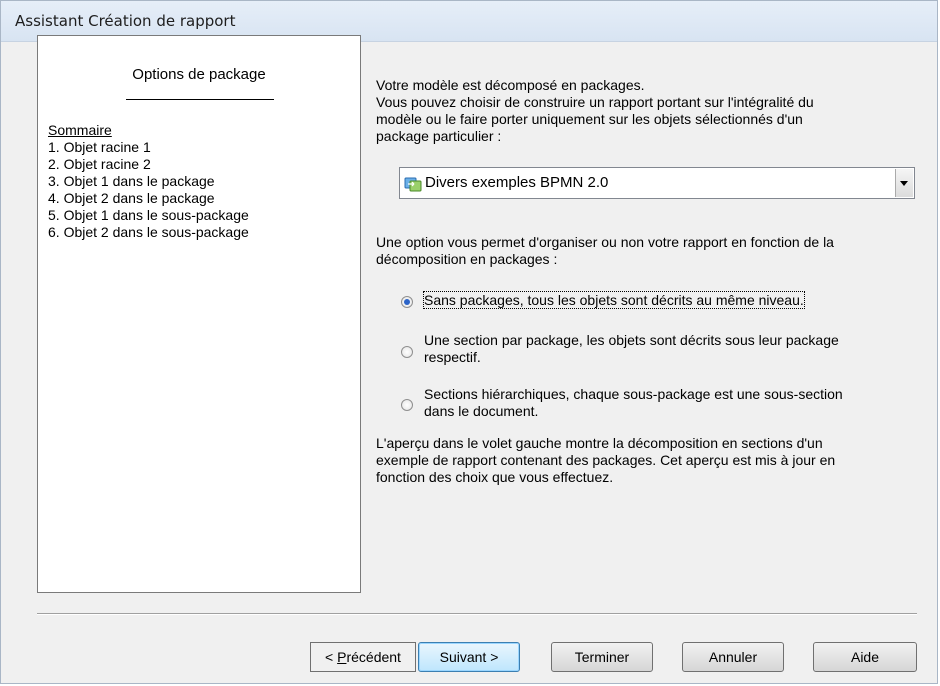  What do you see at coordinates (99, 147) in the screenshot?
I see `preview-item: 1. Objet racine 1` at bounding box center [99, 147].